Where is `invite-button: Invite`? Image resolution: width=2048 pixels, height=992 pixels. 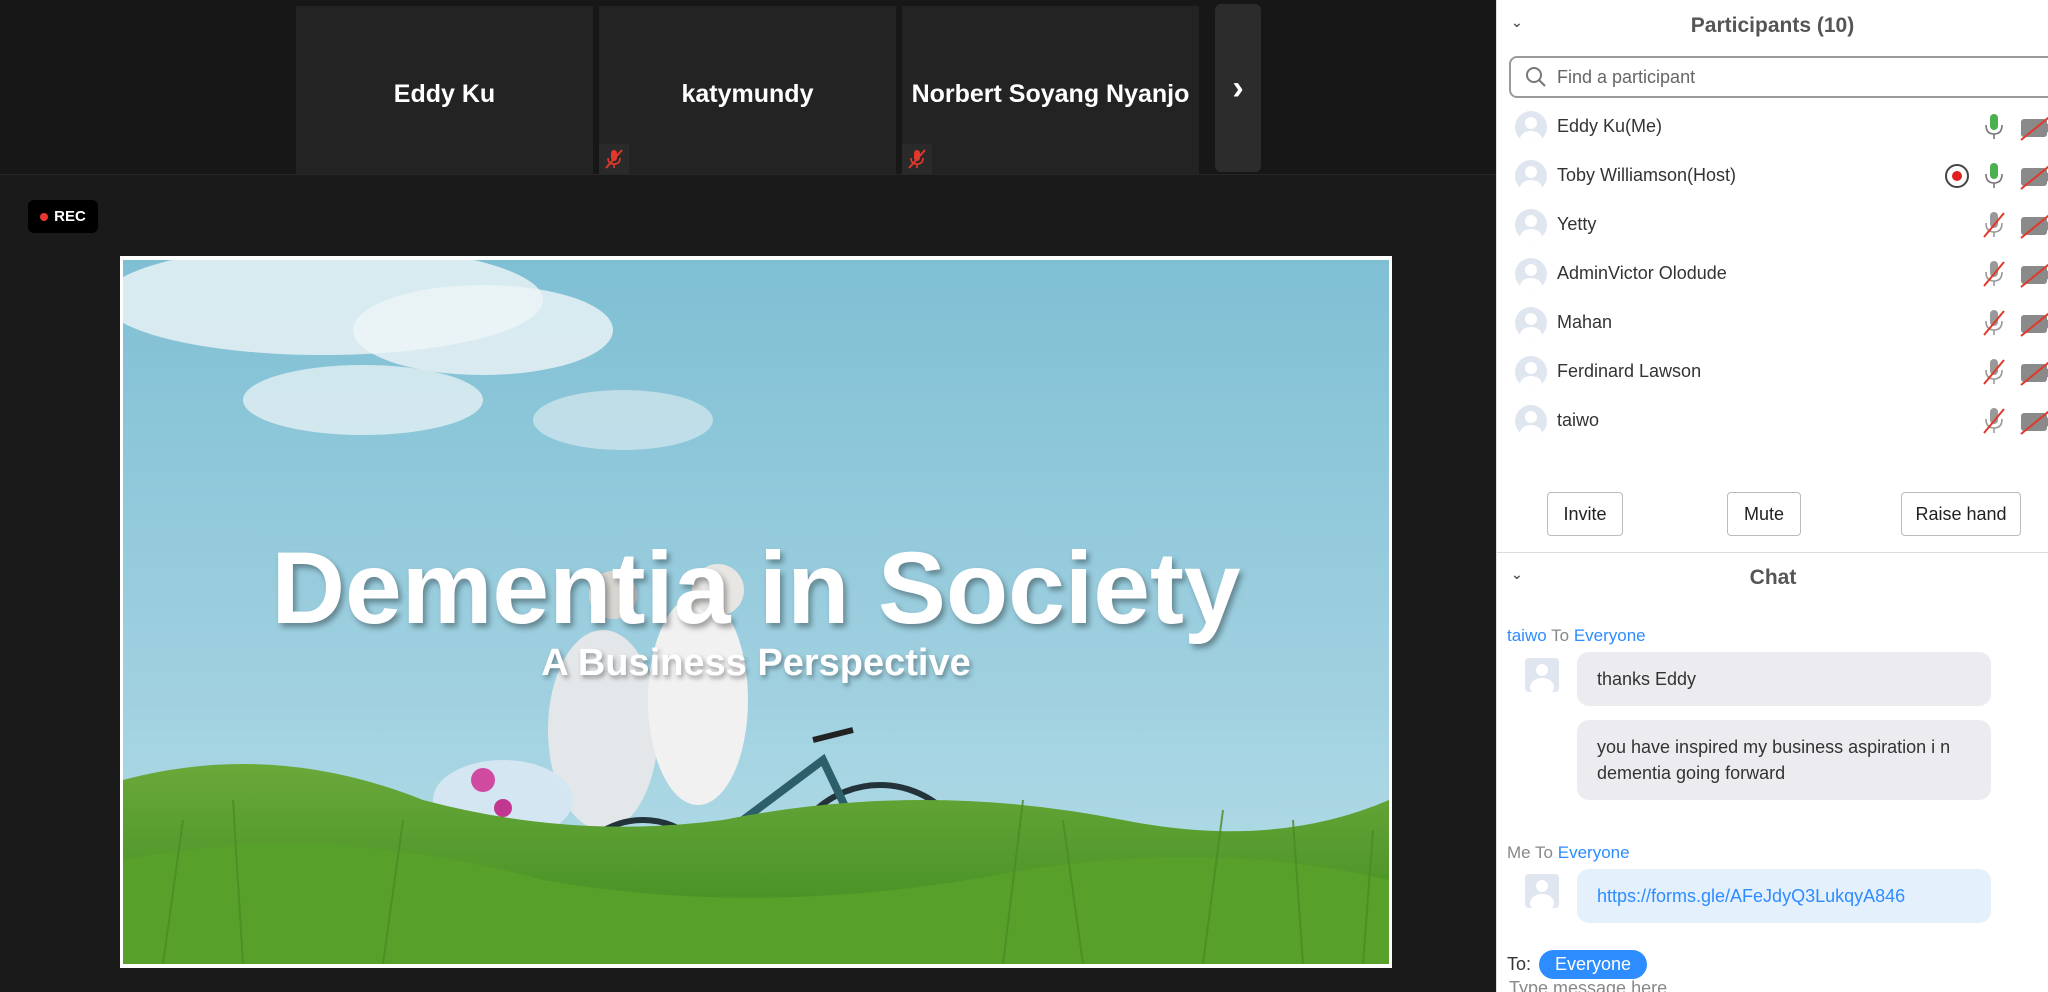
invite-button: Invite is located at coordinates (1585, 514).